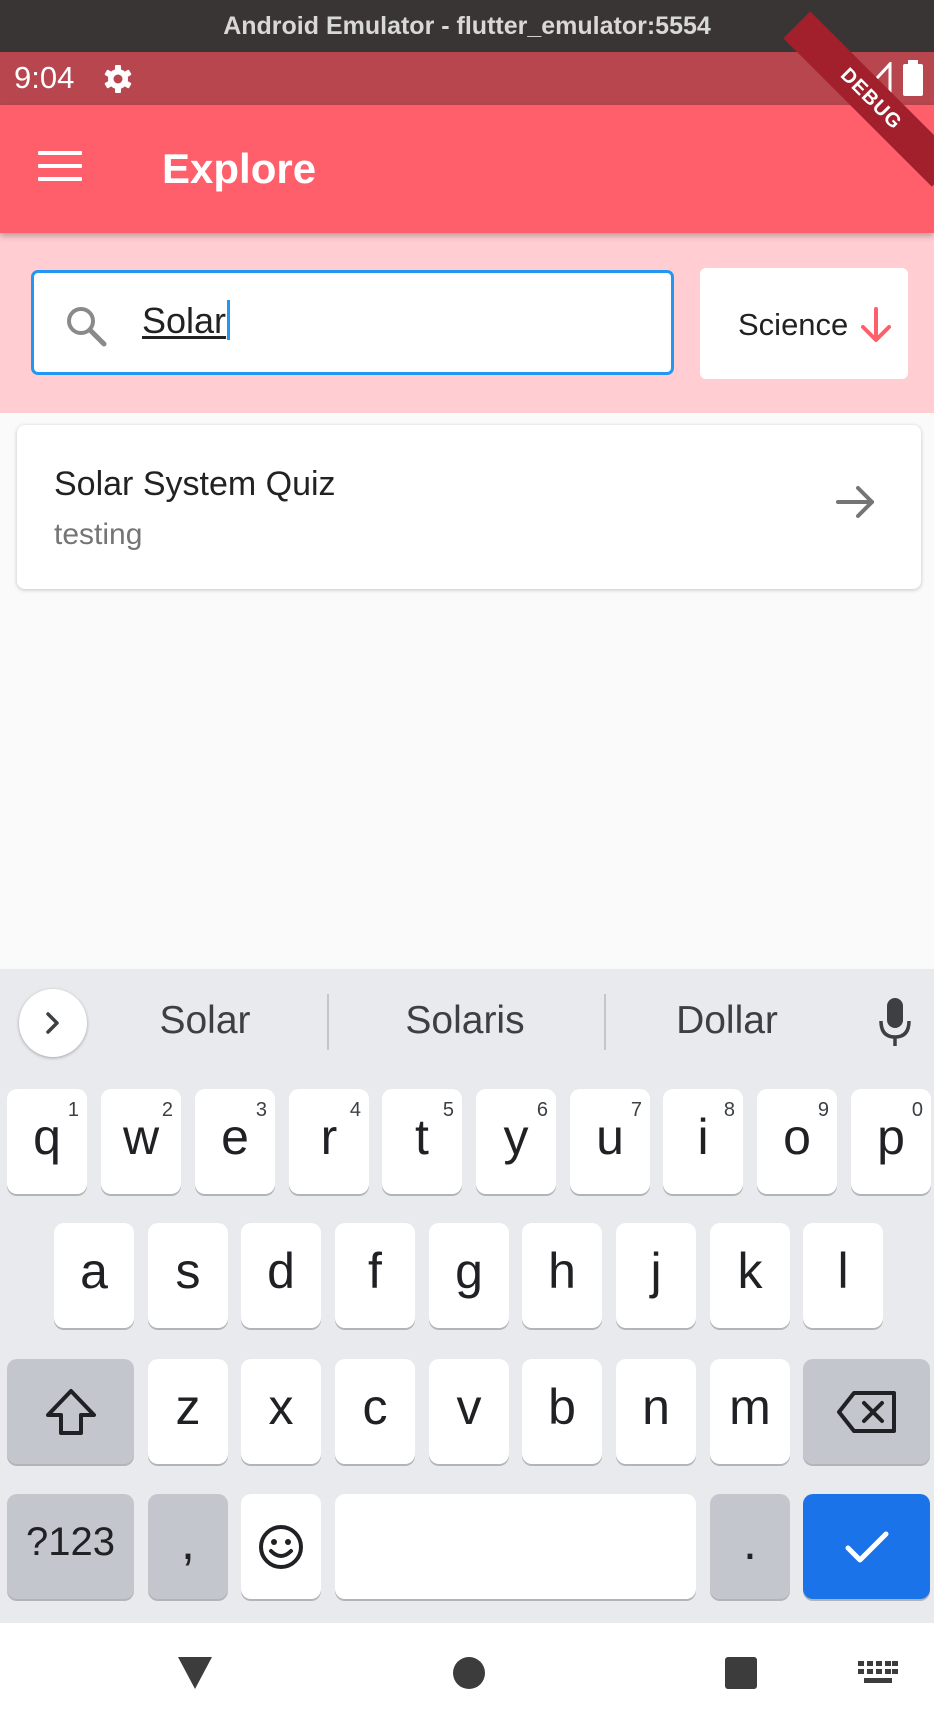  What do you see at coordinates (188, 1411) in the screenshot?
I see `key-z: z` at bounding box center [188, 1411].